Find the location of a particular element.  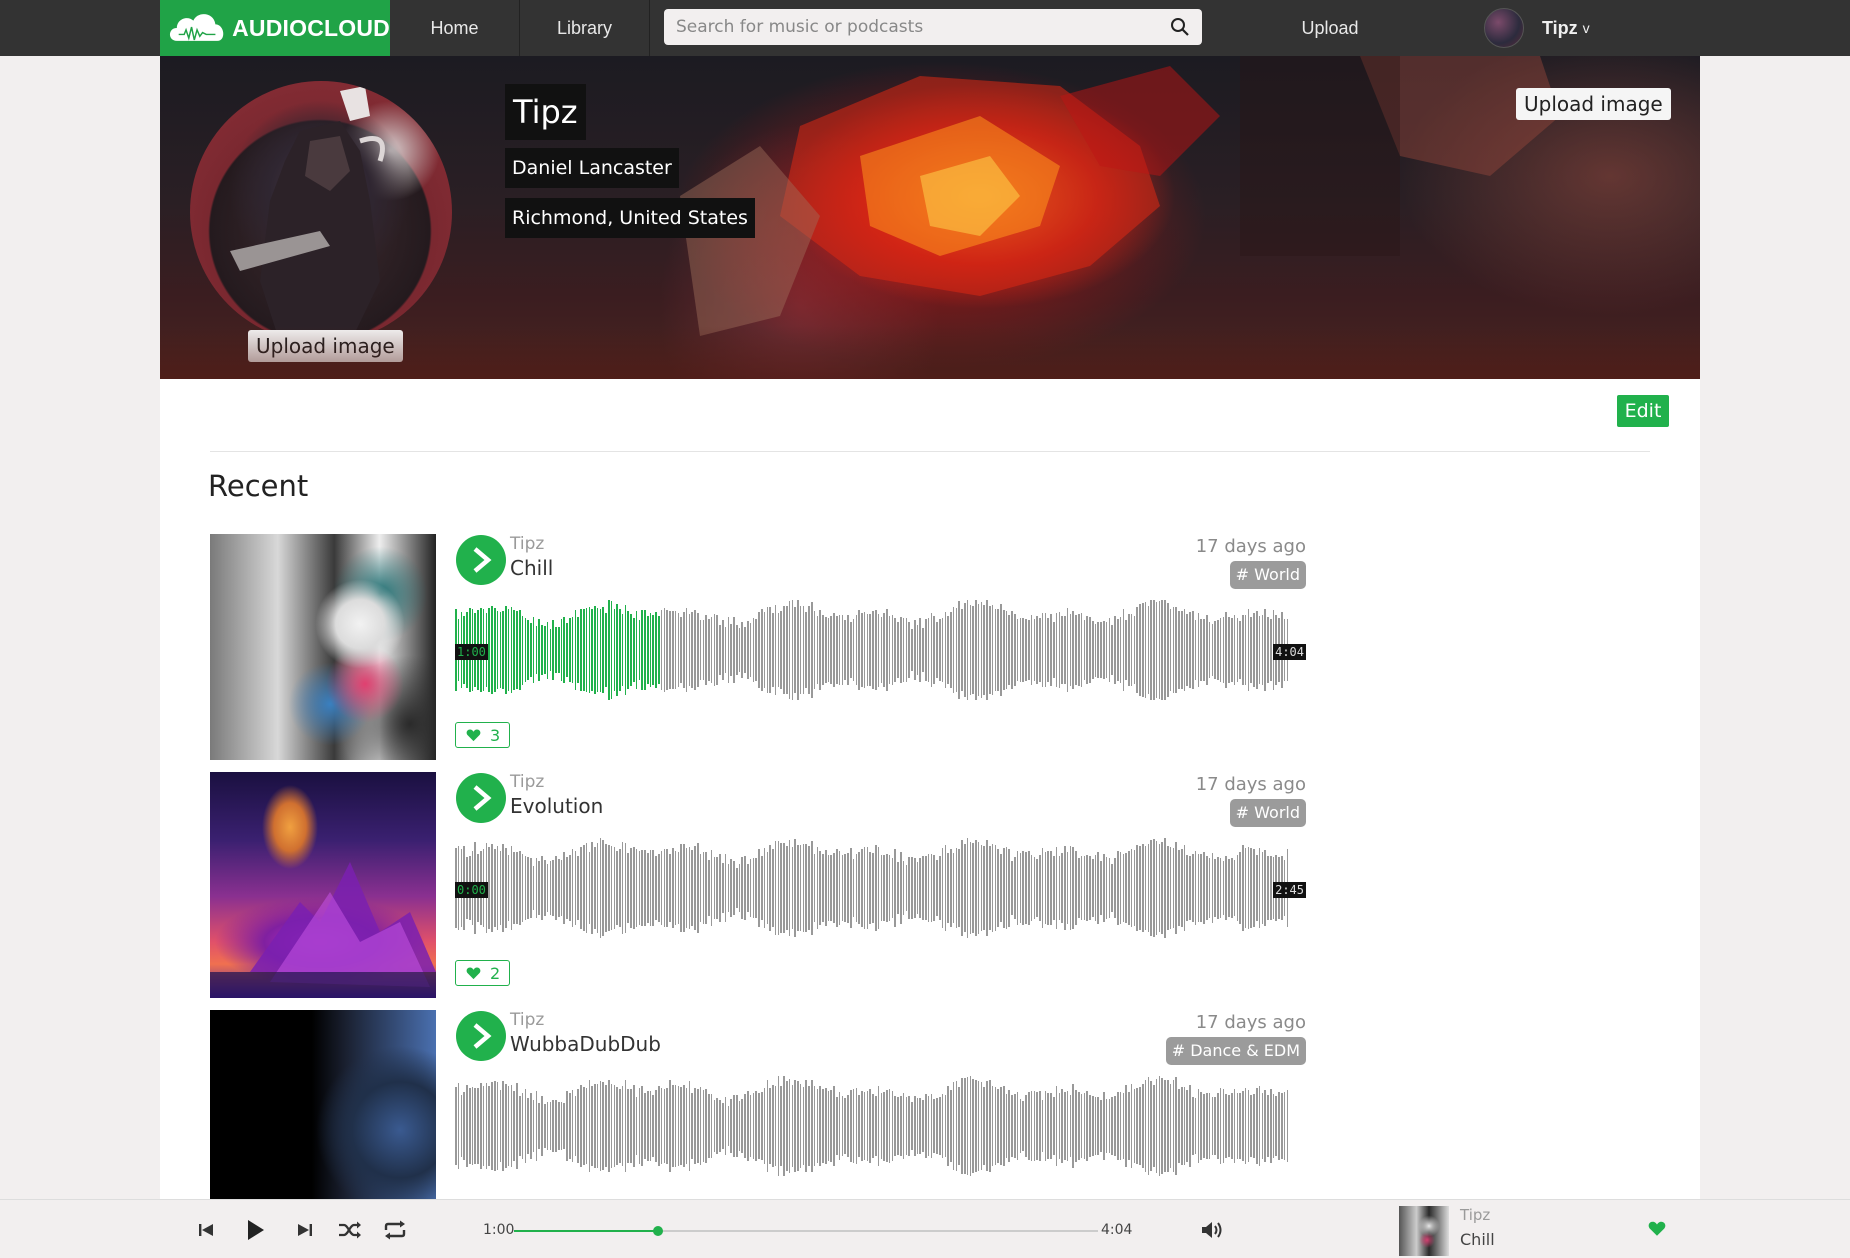

heart-icon is located at coordinates (1657, 1229).